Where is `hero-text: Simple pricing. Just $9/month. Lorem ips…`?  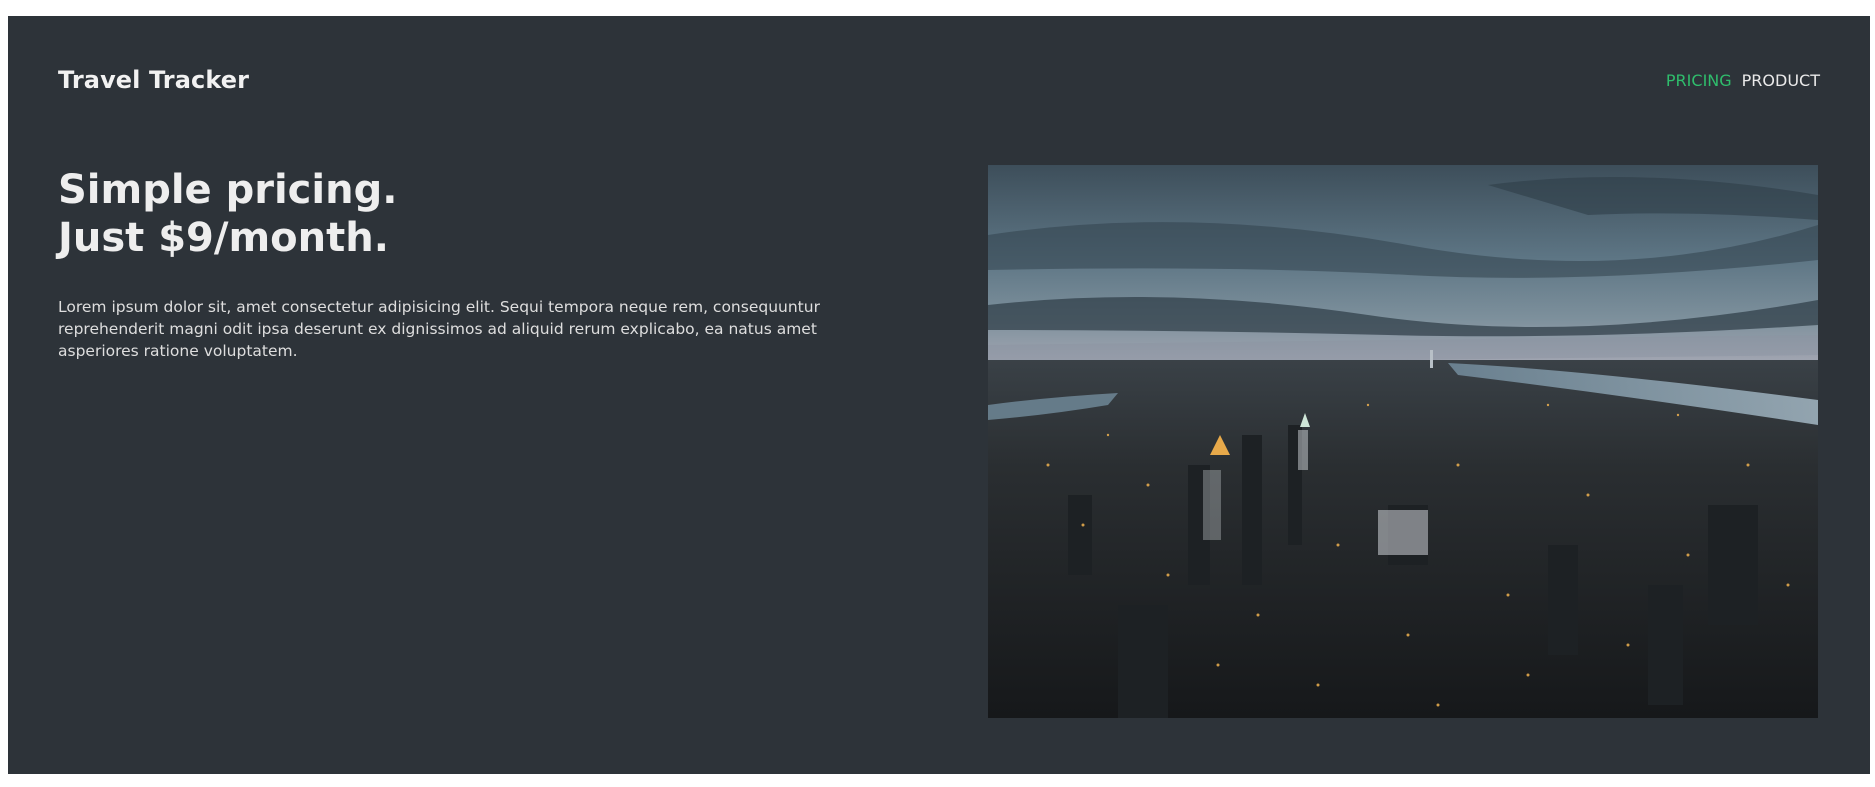 hero-text: Simple pricing. Just $9/month. Lorem ips… is located at coordinates (478, 264).